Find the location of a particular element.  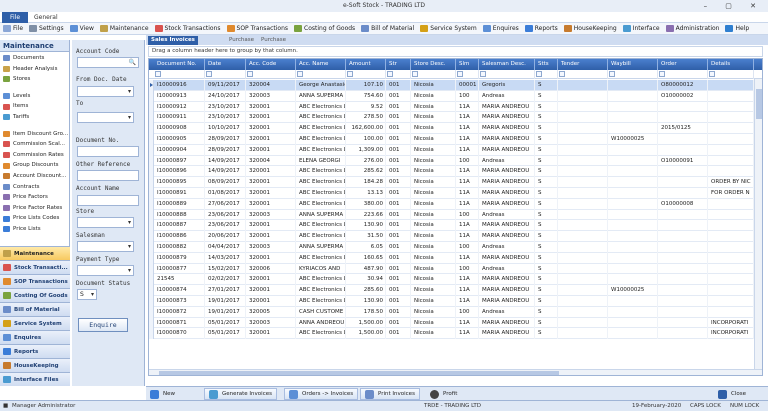

sidebar-section-bill-of-material: Bill of Material is located at coordinates (35, 309).